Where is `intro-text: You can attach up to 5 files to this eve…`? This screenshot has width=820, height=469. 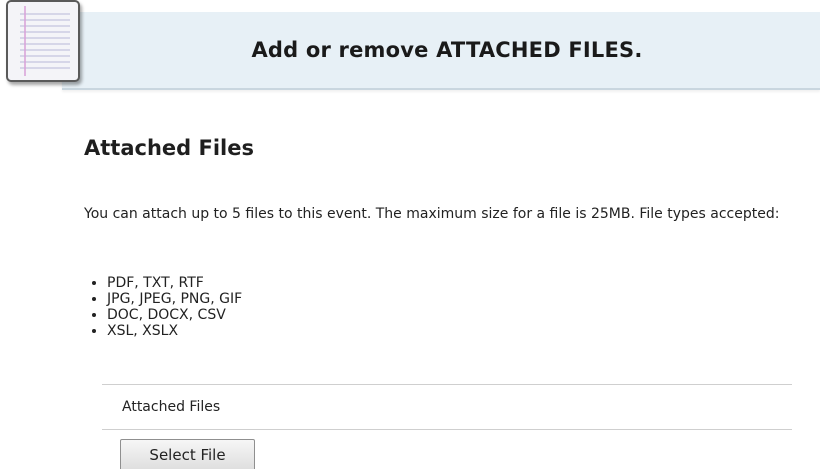
intro-text: You can attach up to 5 files to this eve… is located at coordinates (432, 214).